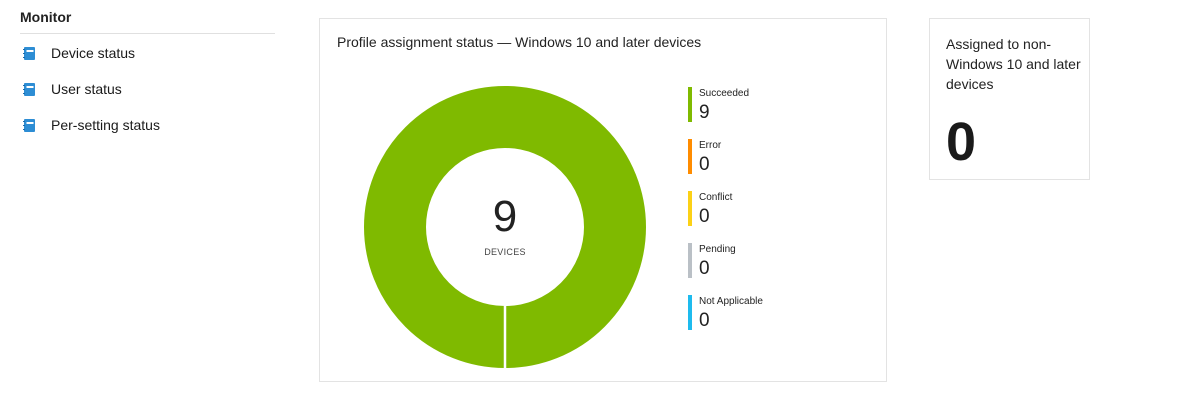 This screenshot has height=420, width=1190. Describe the element at coordinates (505, 252) in the screenshot. I see `donut-total-label: DEVICES` at that location.